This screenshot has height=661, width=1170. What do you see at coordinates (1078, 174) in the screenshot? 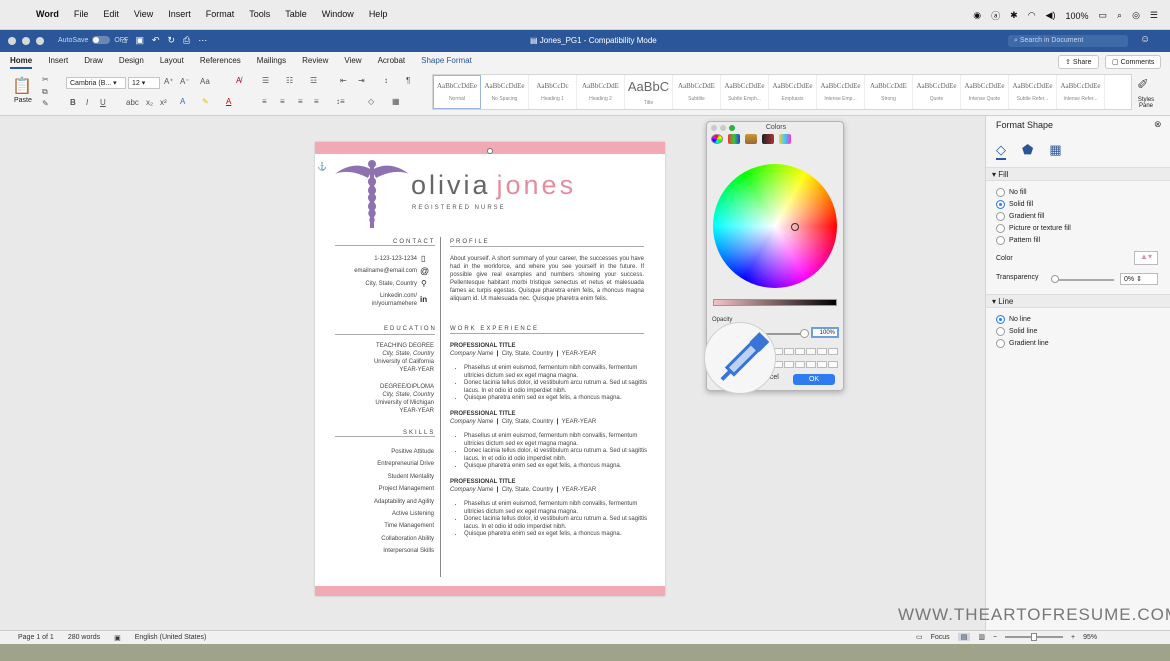
I see `fill-section-header: ▾ Fill` at bounding box center [1078, 174].